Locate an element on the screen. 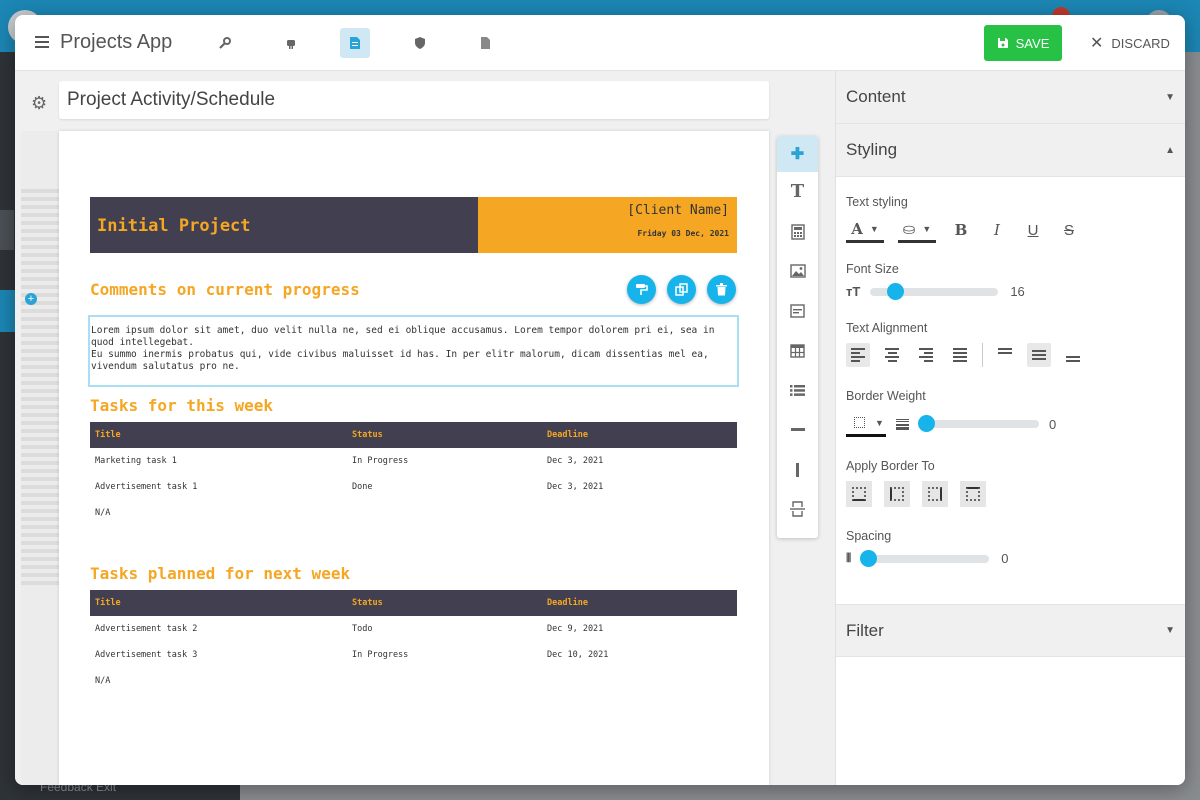 This screenshot has width=1200, height=800. strikethrough-button: S is located at coordinates (1069, 230).